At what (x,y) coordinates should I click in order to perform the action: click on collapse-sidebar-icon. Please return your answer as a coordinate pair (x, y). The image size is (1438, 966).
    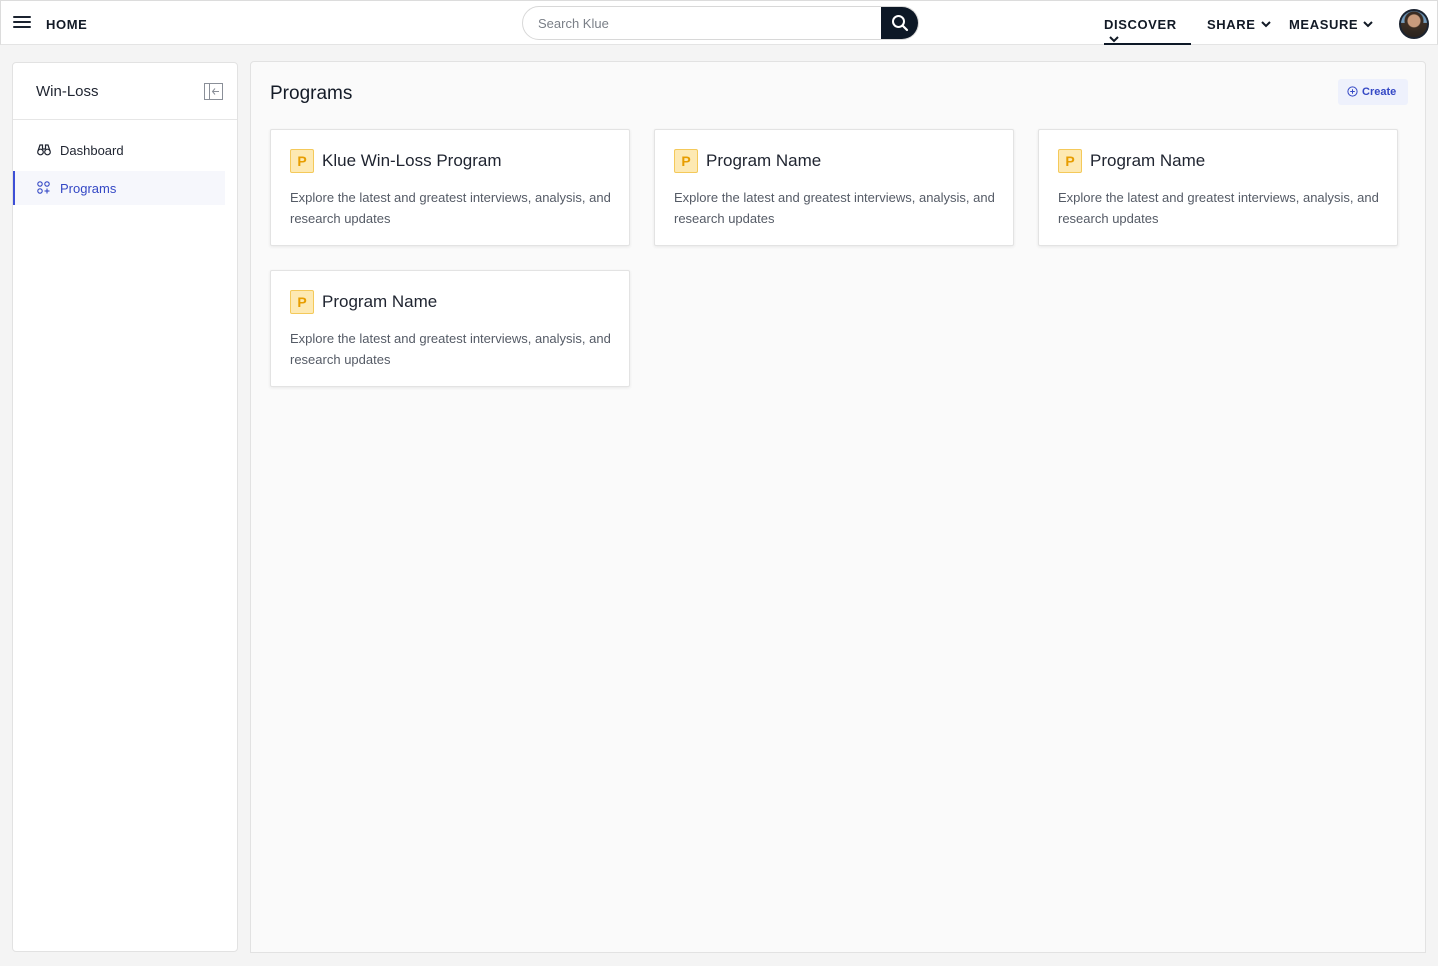
    Looking at the image, I should click on (213, 91).